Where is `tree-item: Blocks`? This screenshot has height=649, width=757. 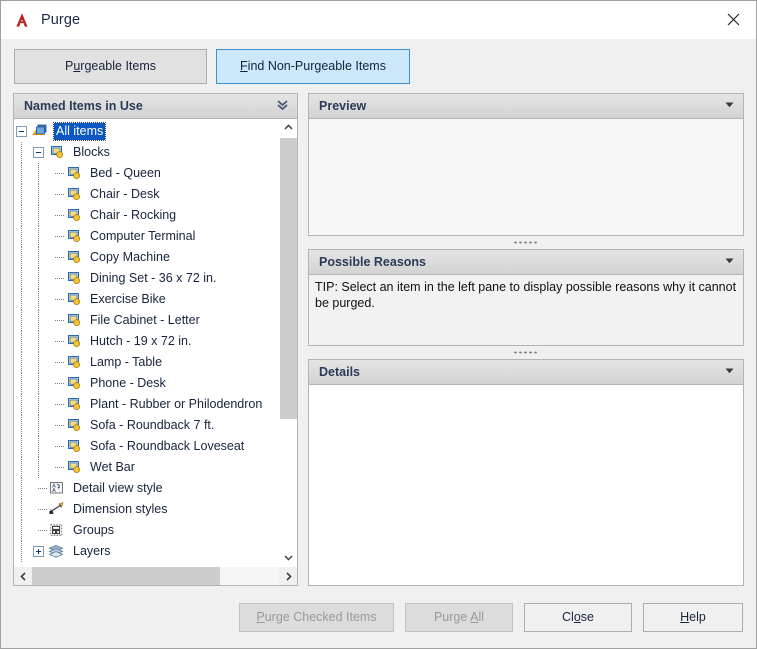 tree-item: Blocks is located at coordinates (146, 152).